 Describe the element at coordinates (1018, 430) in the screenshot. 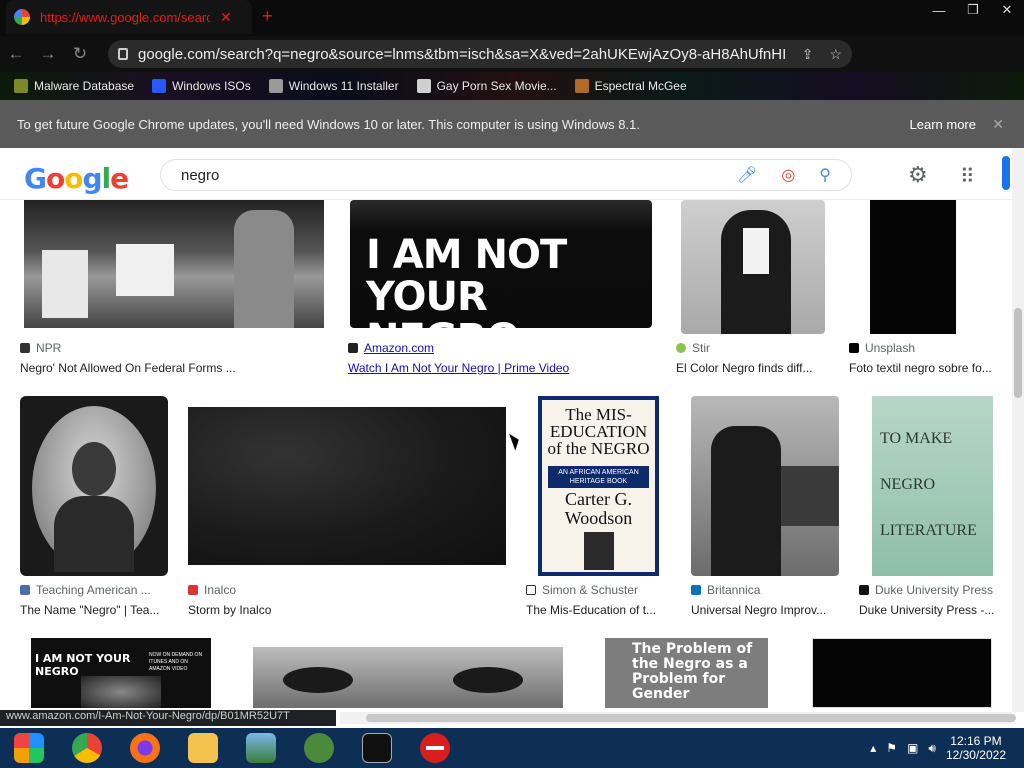

I see `vertical-scrollbar` at that location.